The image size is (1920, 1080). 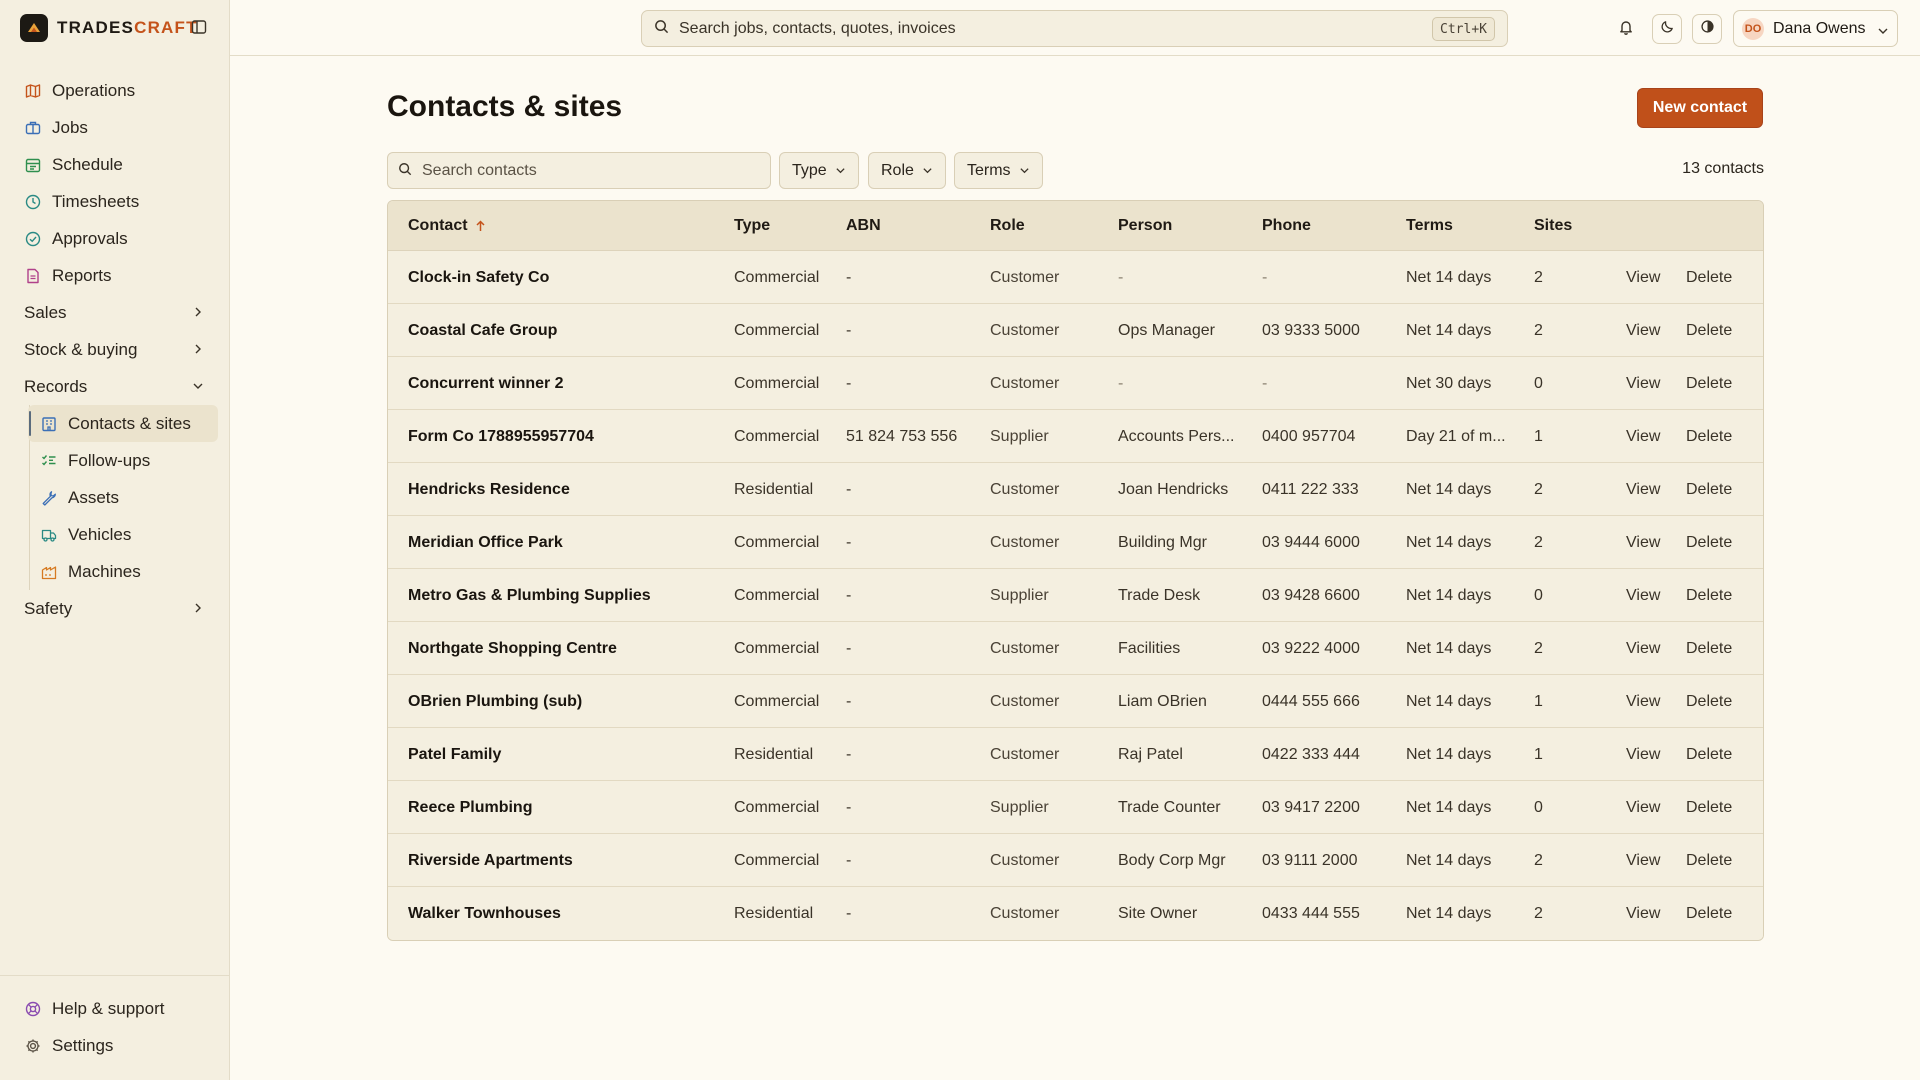 I want to click on contact-phone: 03 9111 2000, so click(x=1310, y=860).